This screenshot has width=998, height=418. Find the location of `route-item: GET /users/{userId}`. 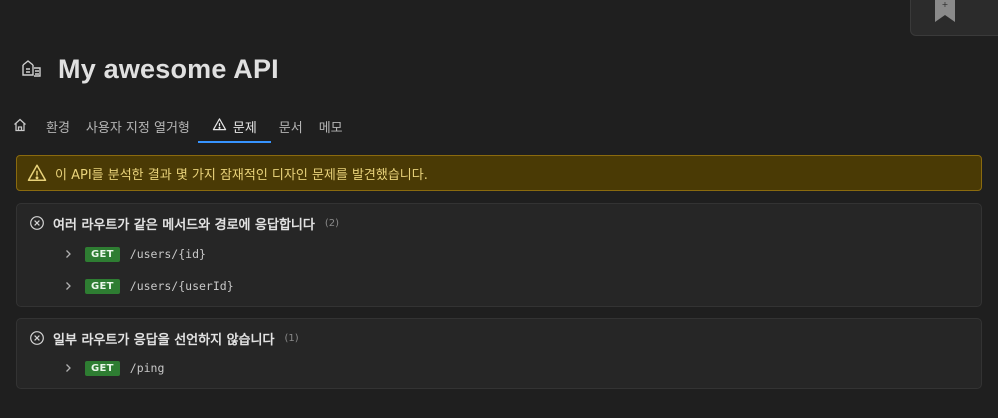

route-item: GET /users/{userId} is located at coordinates (148, 286).